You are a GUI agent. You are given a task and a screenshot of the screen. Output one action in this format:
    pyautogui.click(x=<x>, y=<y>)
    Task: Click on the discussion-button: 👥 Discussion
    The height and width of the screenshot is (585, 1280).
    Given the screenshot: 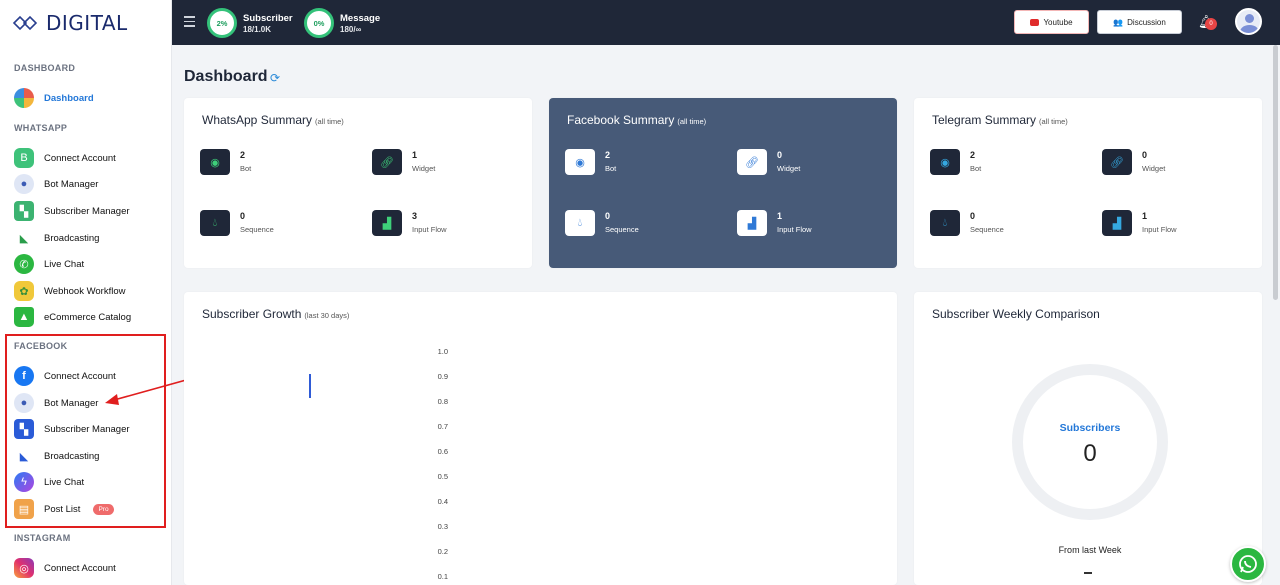 What is the action you would take?
    pyautogui.click(x=1139, y=22)
    